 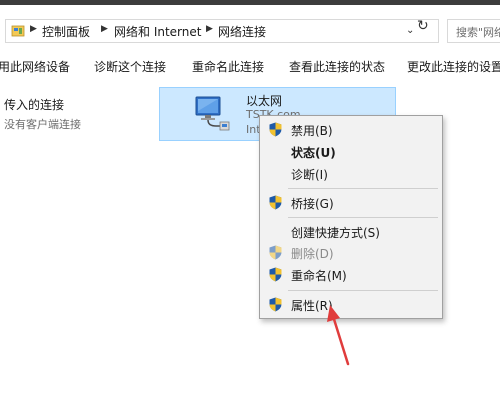 I want to click on change-settings-button: 更改此连接的设置, so click(x=453, y=66).